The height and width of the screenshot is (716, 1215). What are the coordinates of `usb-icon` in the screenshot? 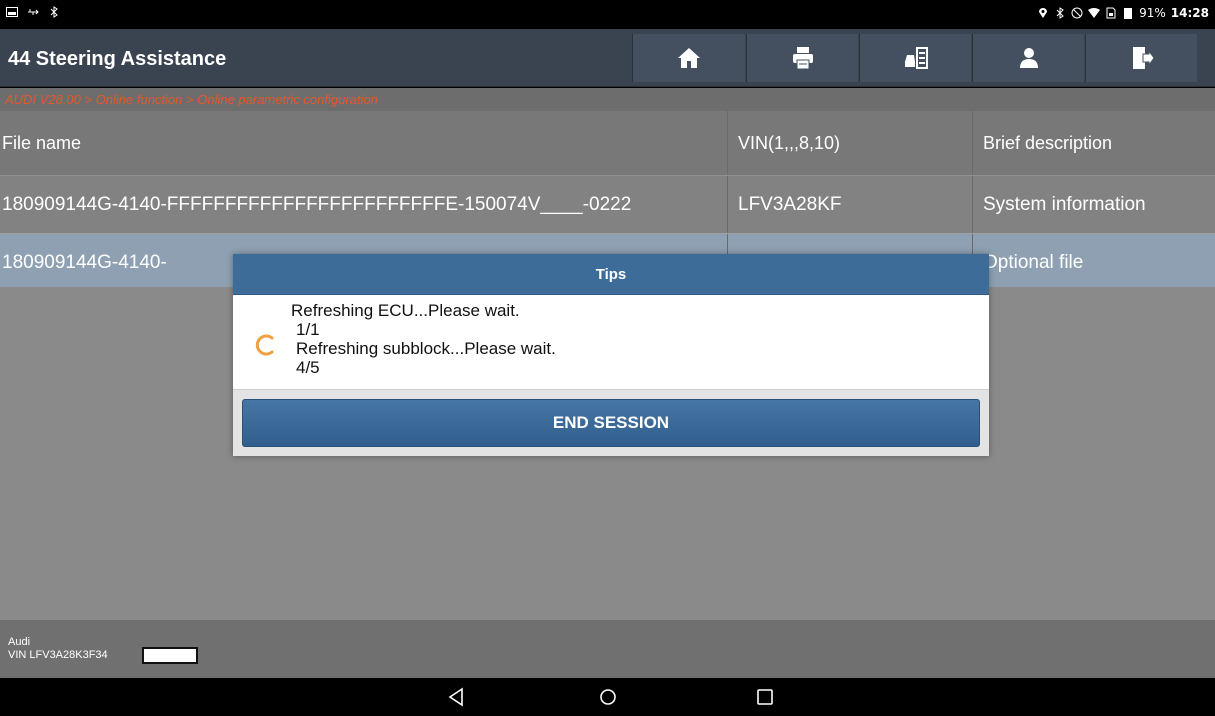 It's located at (33, 12).